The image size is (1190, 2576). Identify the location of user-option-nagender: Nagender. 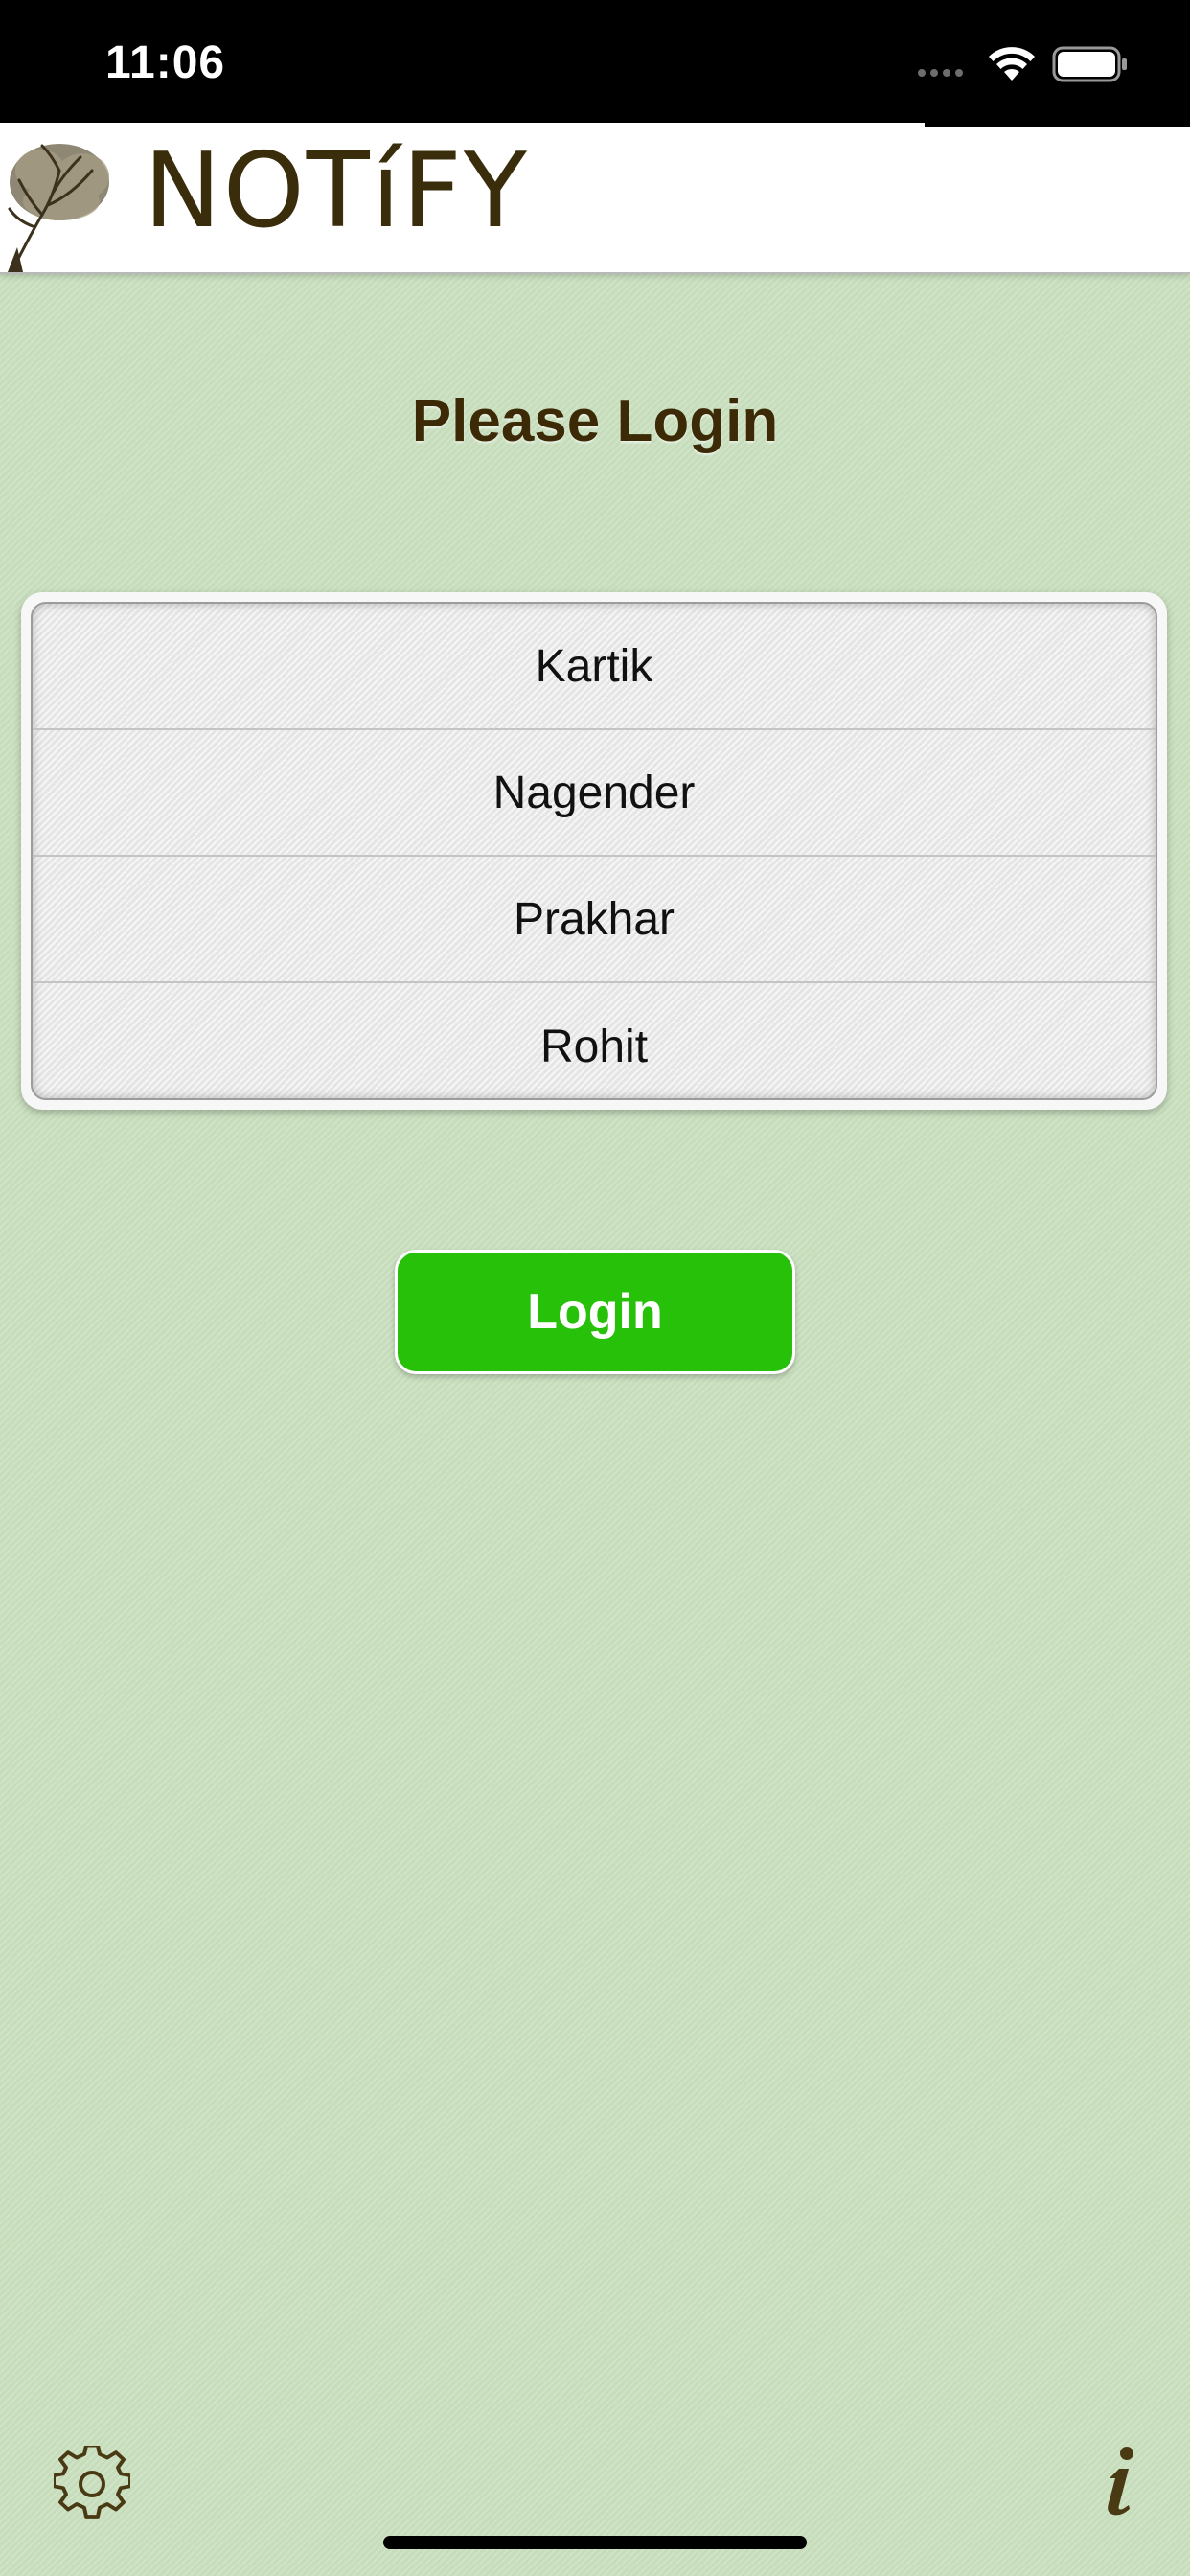
(594, 793).